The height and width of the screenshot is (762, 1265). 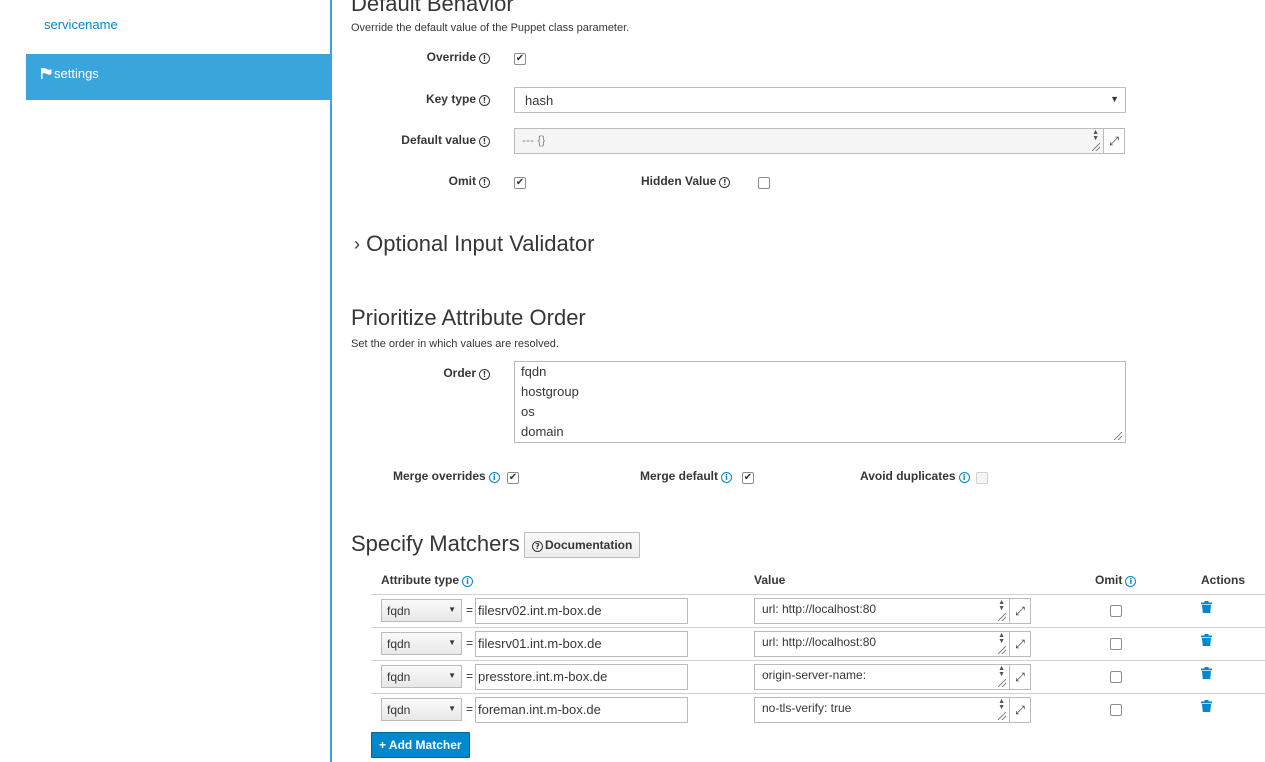 I want to click on header-omit: Omit i, so click(x=1116, y=580).